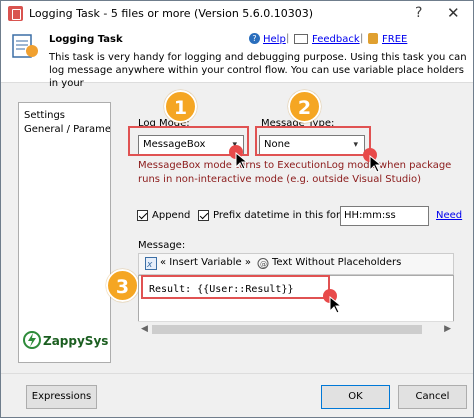 The height and width of the screenshot is (418, 474). Describe the element at coordinates (235, 287) in the screenshot. I see `highlight-box-message` at that location.